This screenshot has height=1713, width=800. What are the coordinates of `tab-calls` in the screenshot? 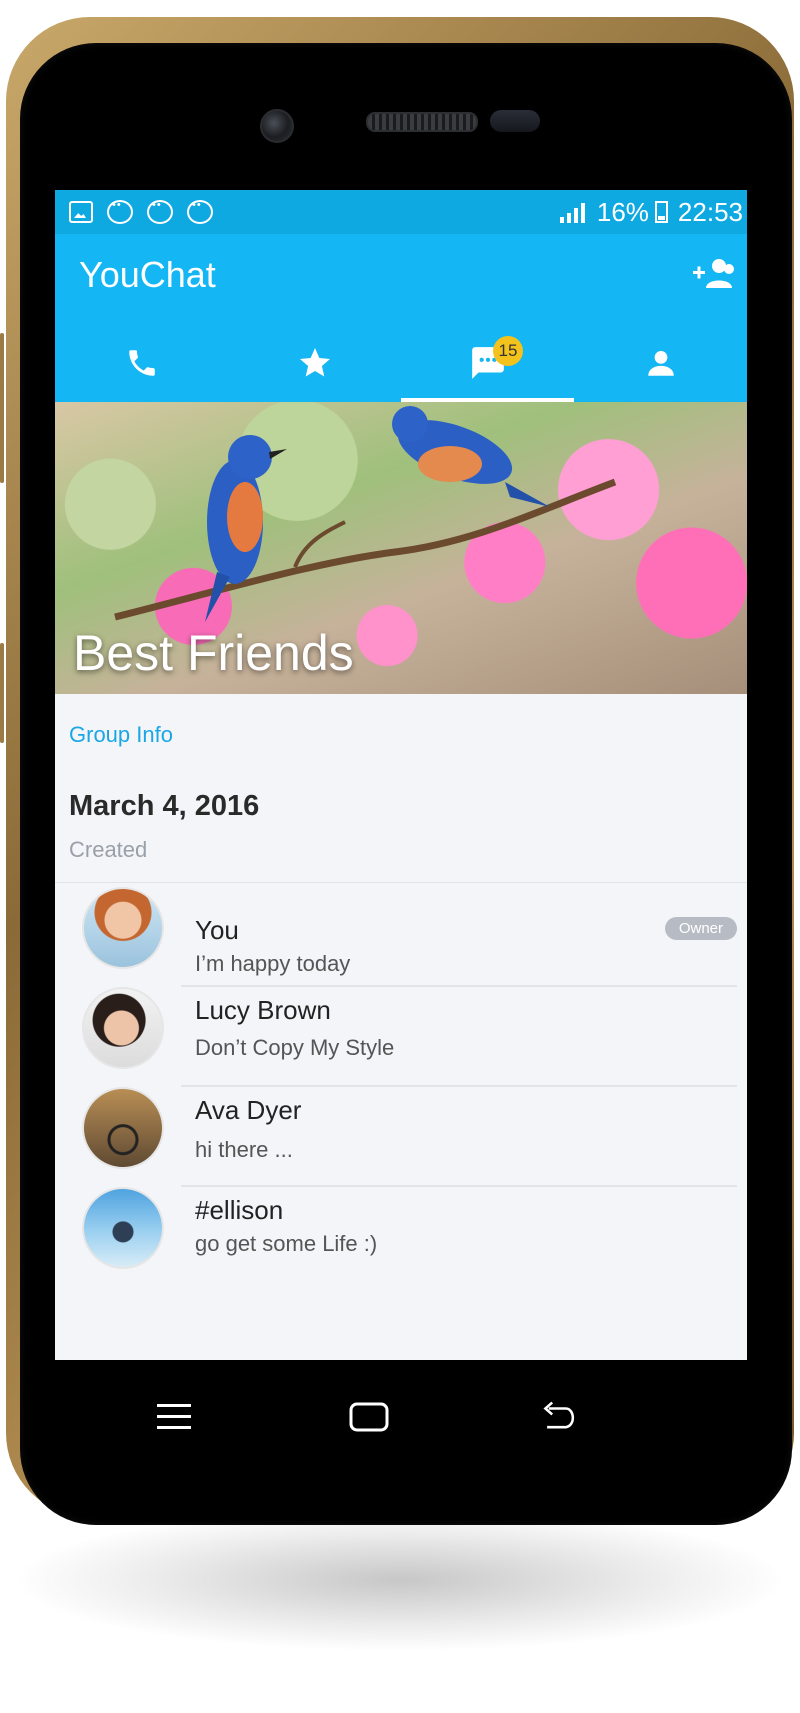 It's located at (141, 363).